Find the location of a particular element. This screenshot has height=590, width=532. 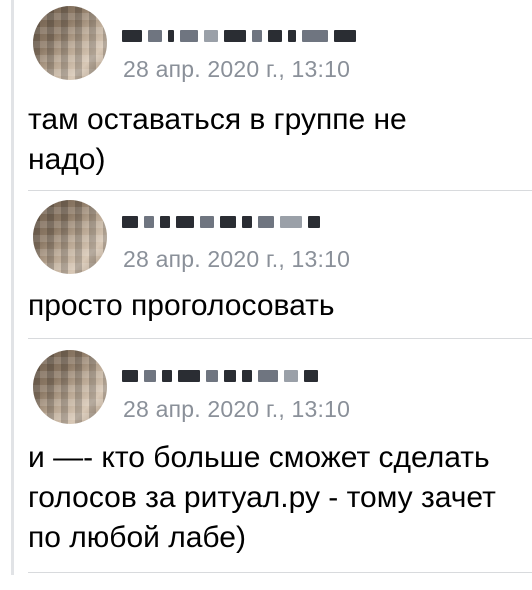

thread-line is located at coordinates (12, 287).